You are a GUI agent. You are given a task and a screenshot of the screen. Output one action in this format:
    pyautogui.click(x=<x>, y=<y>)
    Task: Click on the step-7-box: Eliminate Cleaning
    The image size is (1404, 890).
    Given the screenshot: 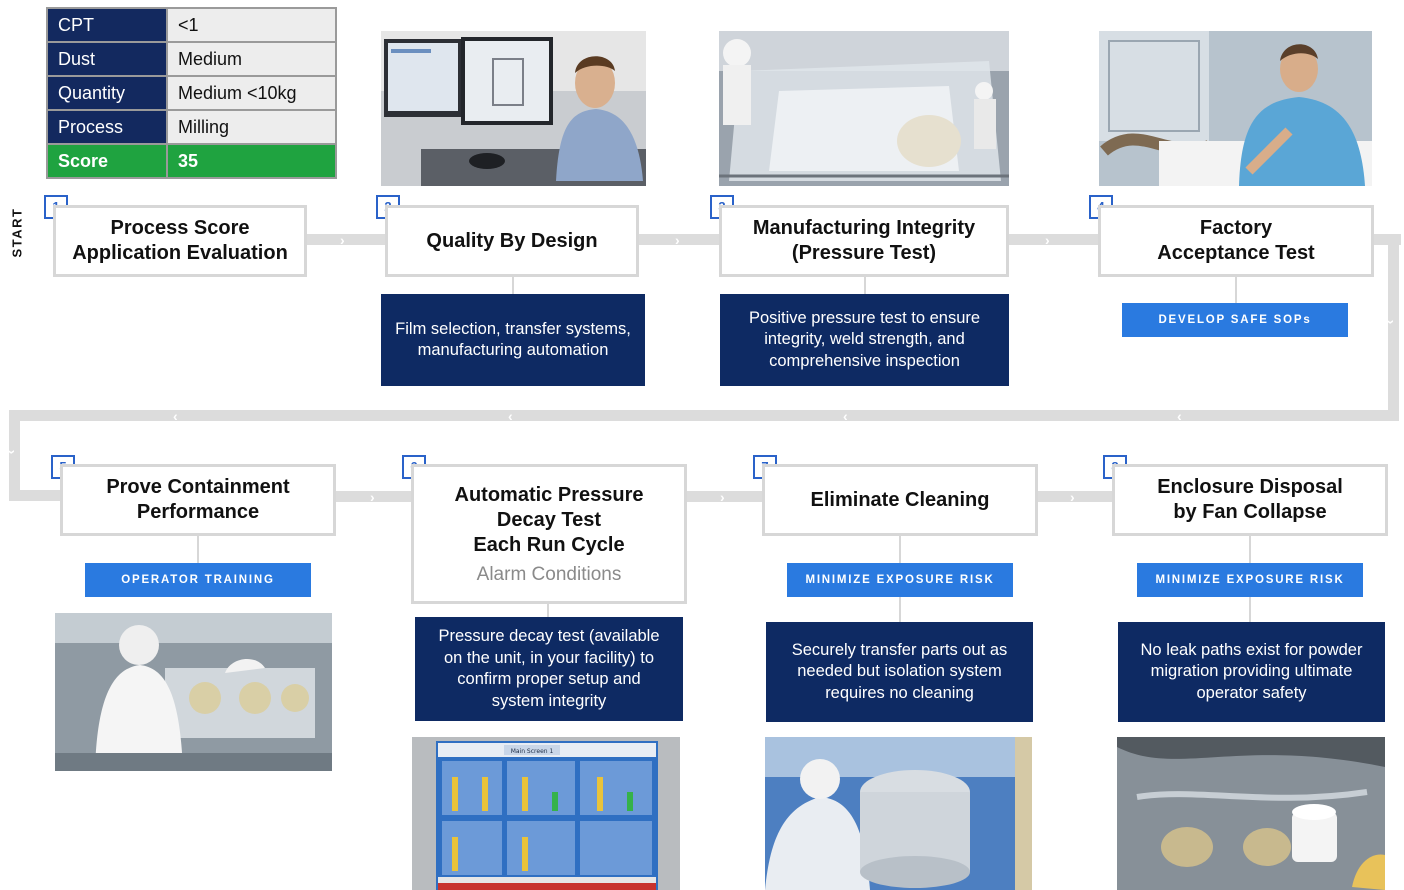 What is the action you would take?
    pyautogui.click(x=900, y=500)
    